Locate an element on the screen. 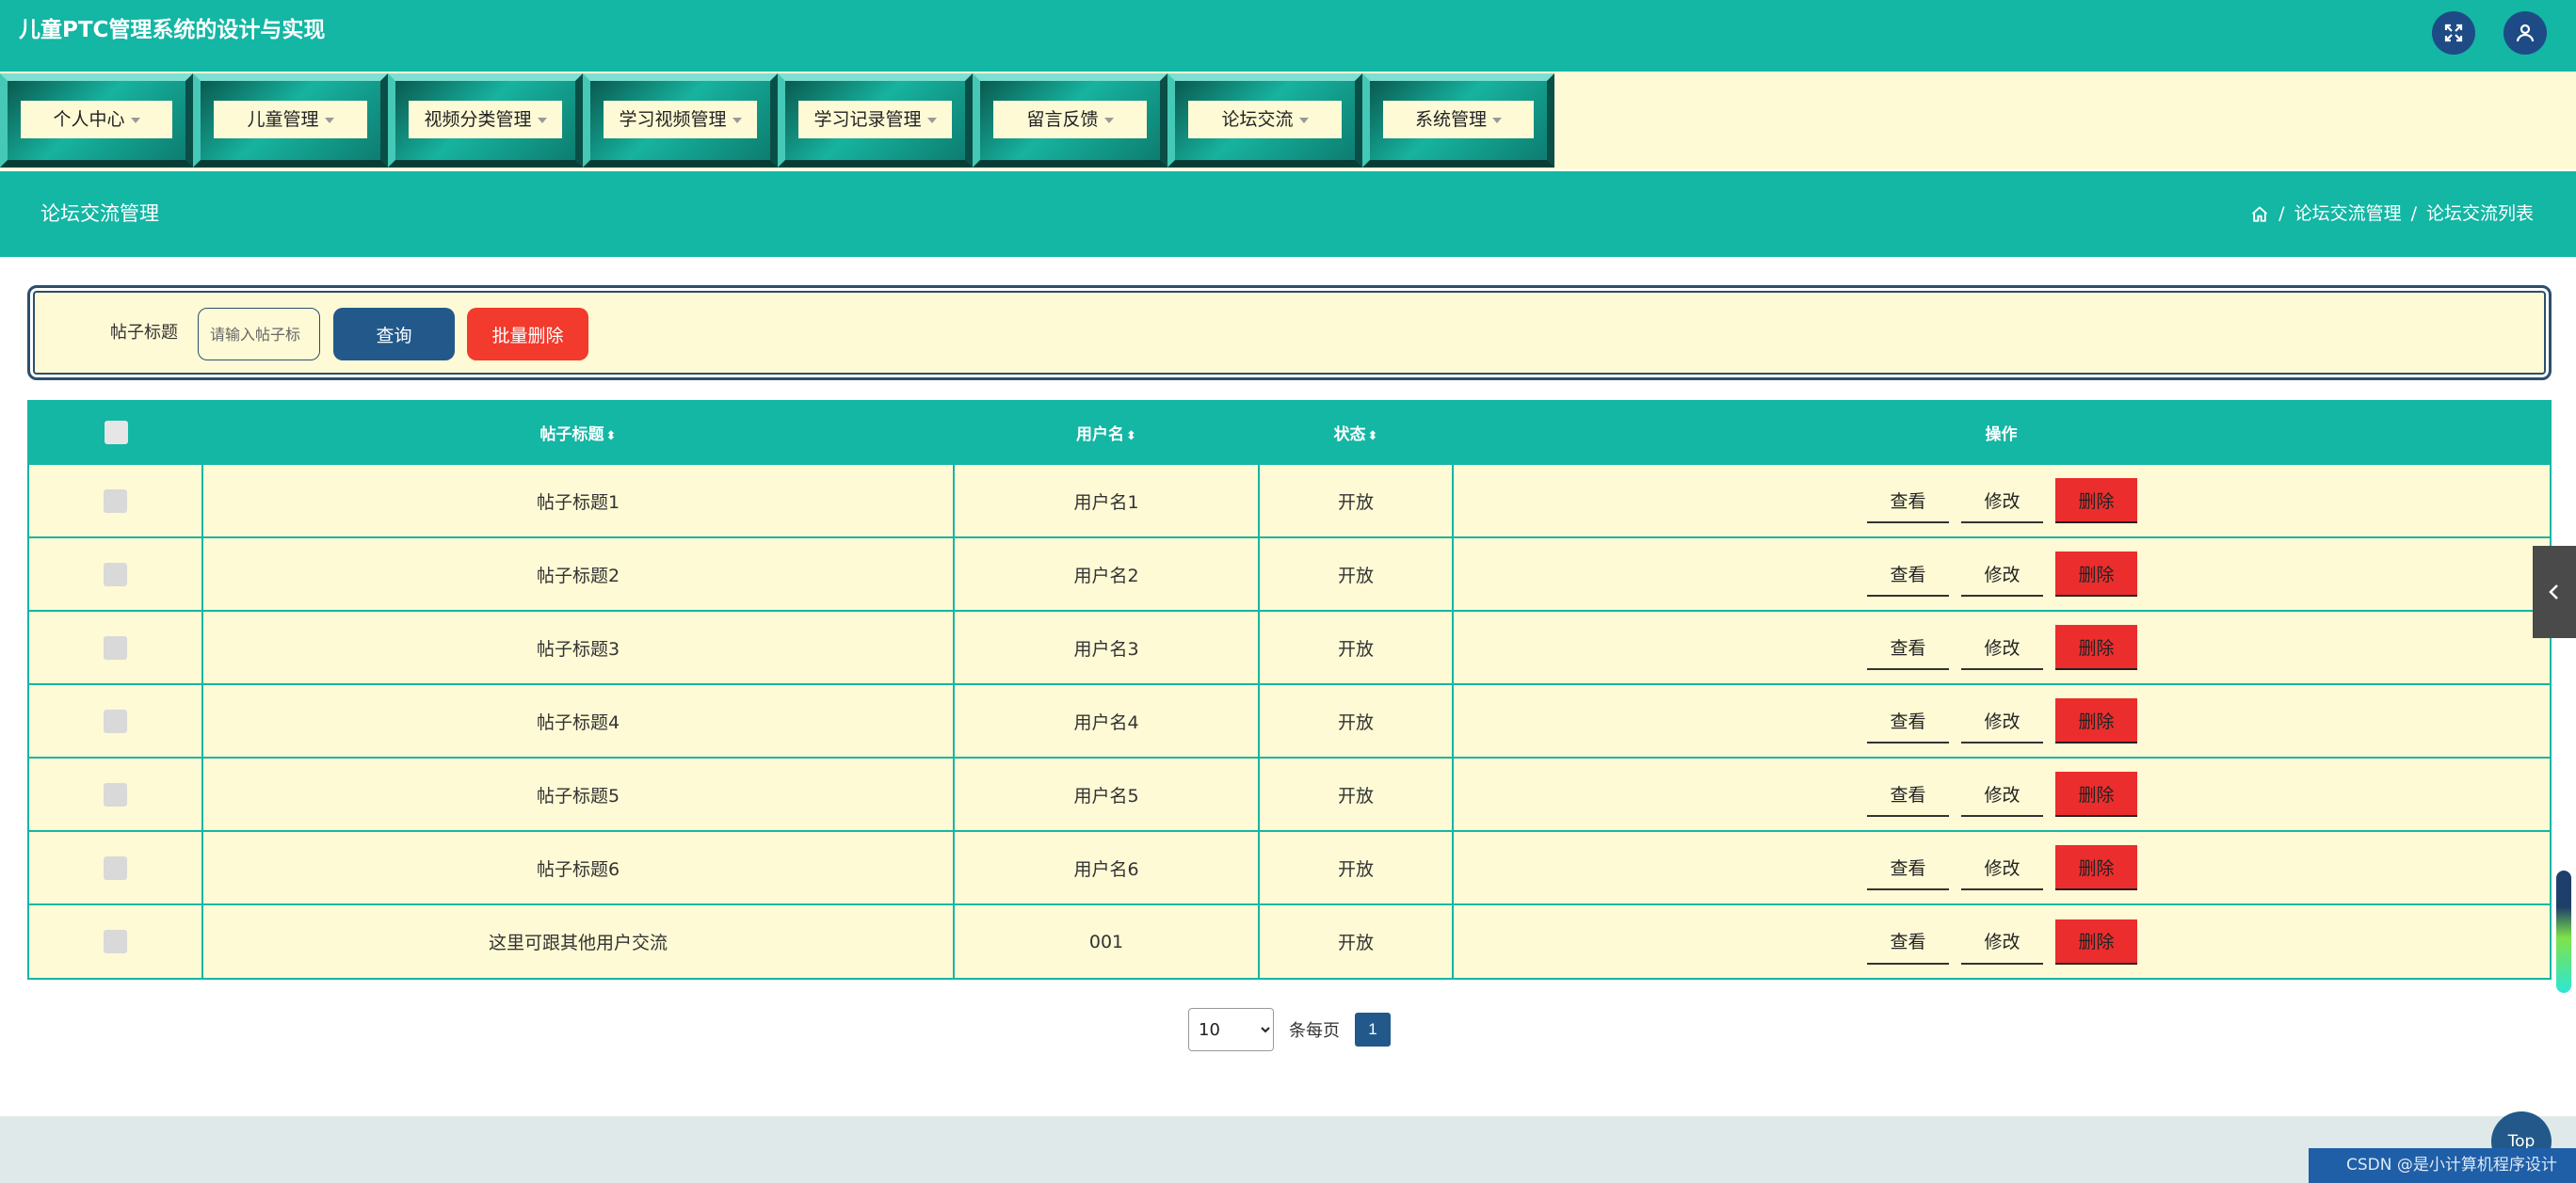 The image size is (2576, 1183). breadcrumb: / 论坛交流管理 / 论坛交流列表 is located at coordinates (2392, 214).